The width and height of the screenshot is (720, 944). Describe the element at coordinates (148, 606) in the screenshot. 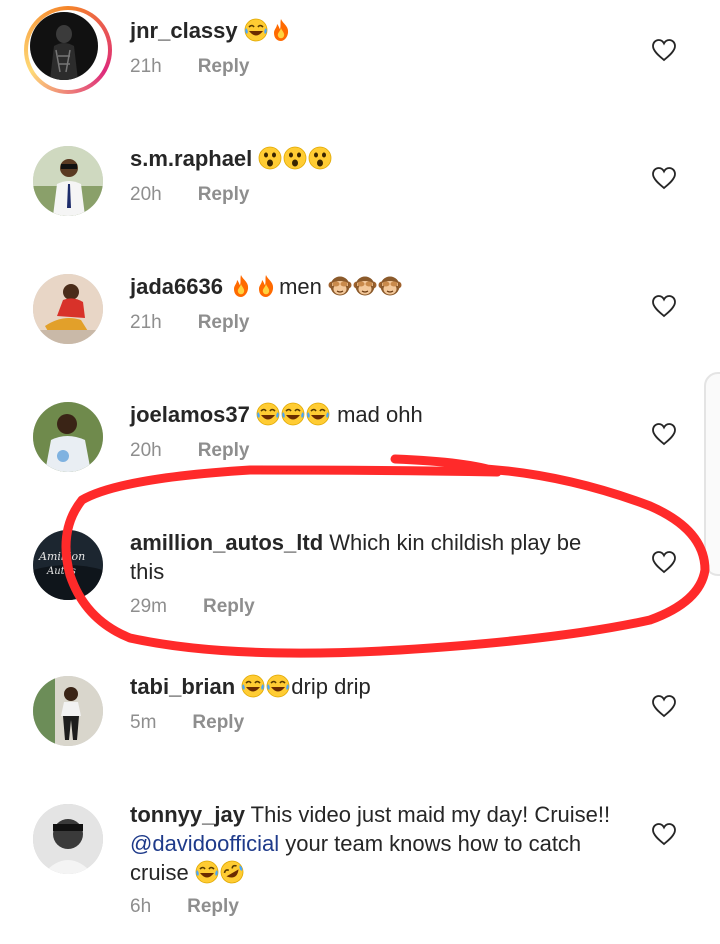

I see `timestamp: 29m` at that location.